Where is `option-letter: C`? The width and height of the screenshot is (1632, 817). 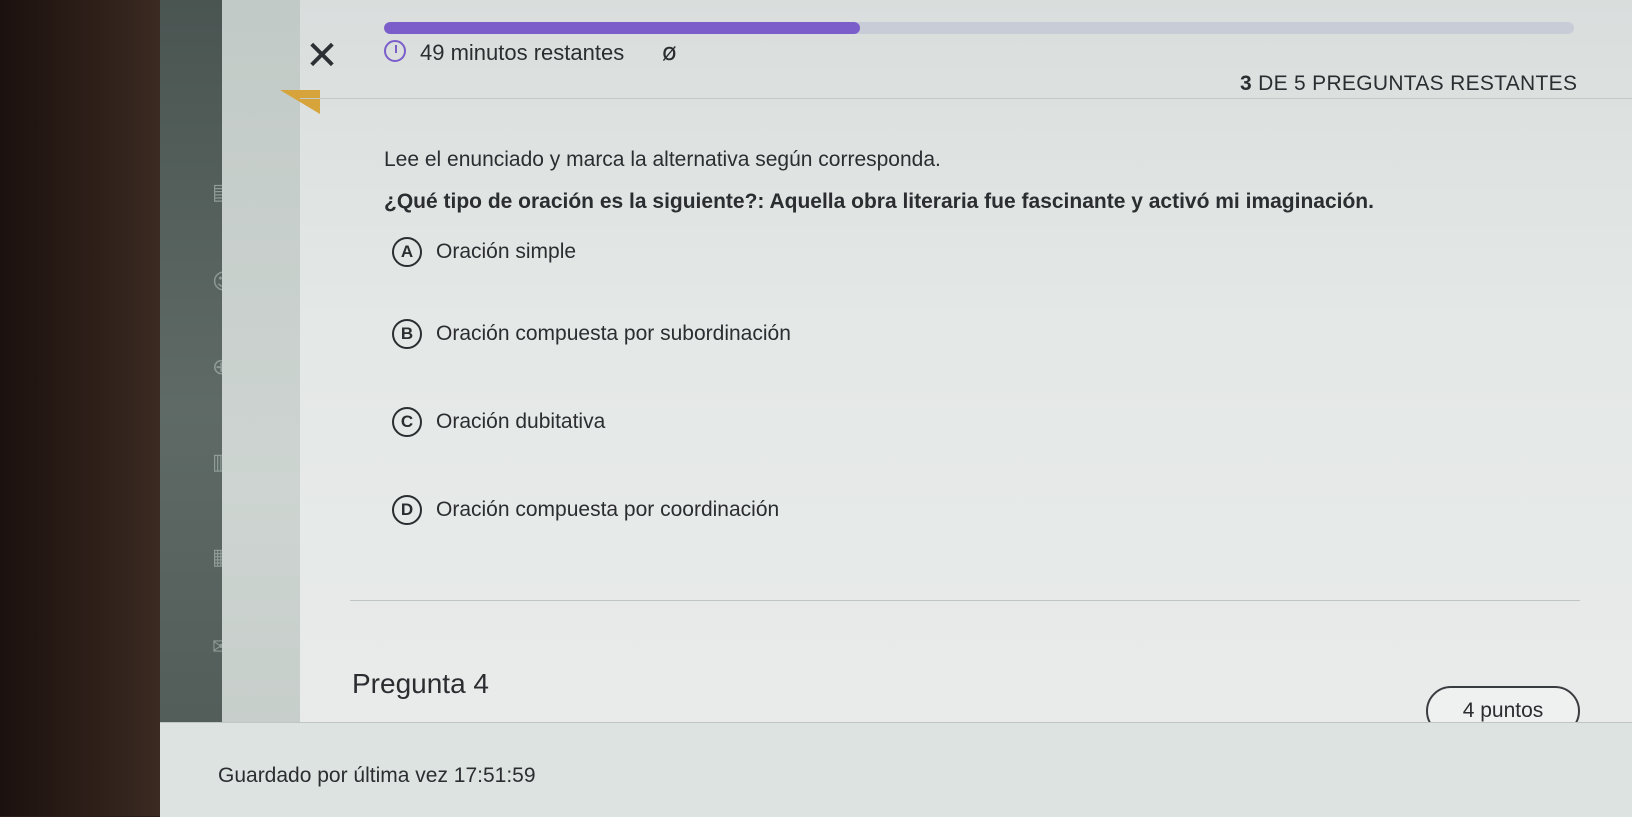
option-letter: C is located at coordinates (407, 422).